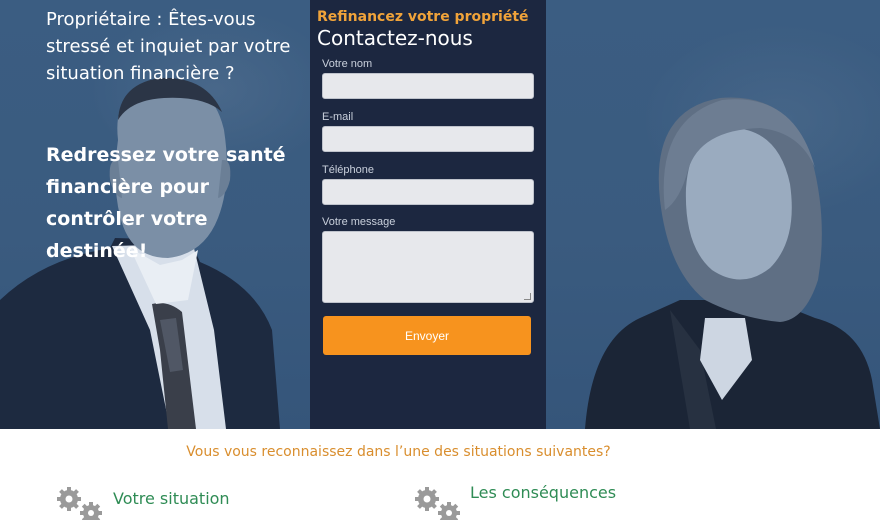 This screenshot has width=880, height=520. I want to click on phone-field, so click(428, 192).